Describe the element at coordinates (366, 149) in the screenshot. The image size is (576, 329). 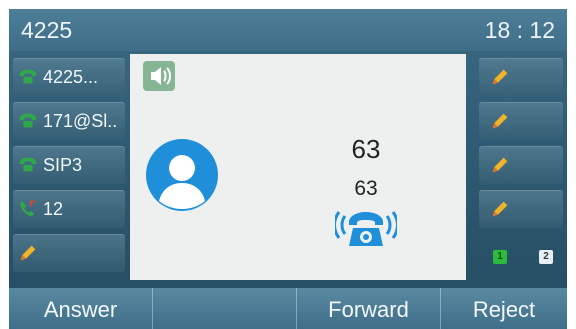
I see `caller-name: 63` at that location.